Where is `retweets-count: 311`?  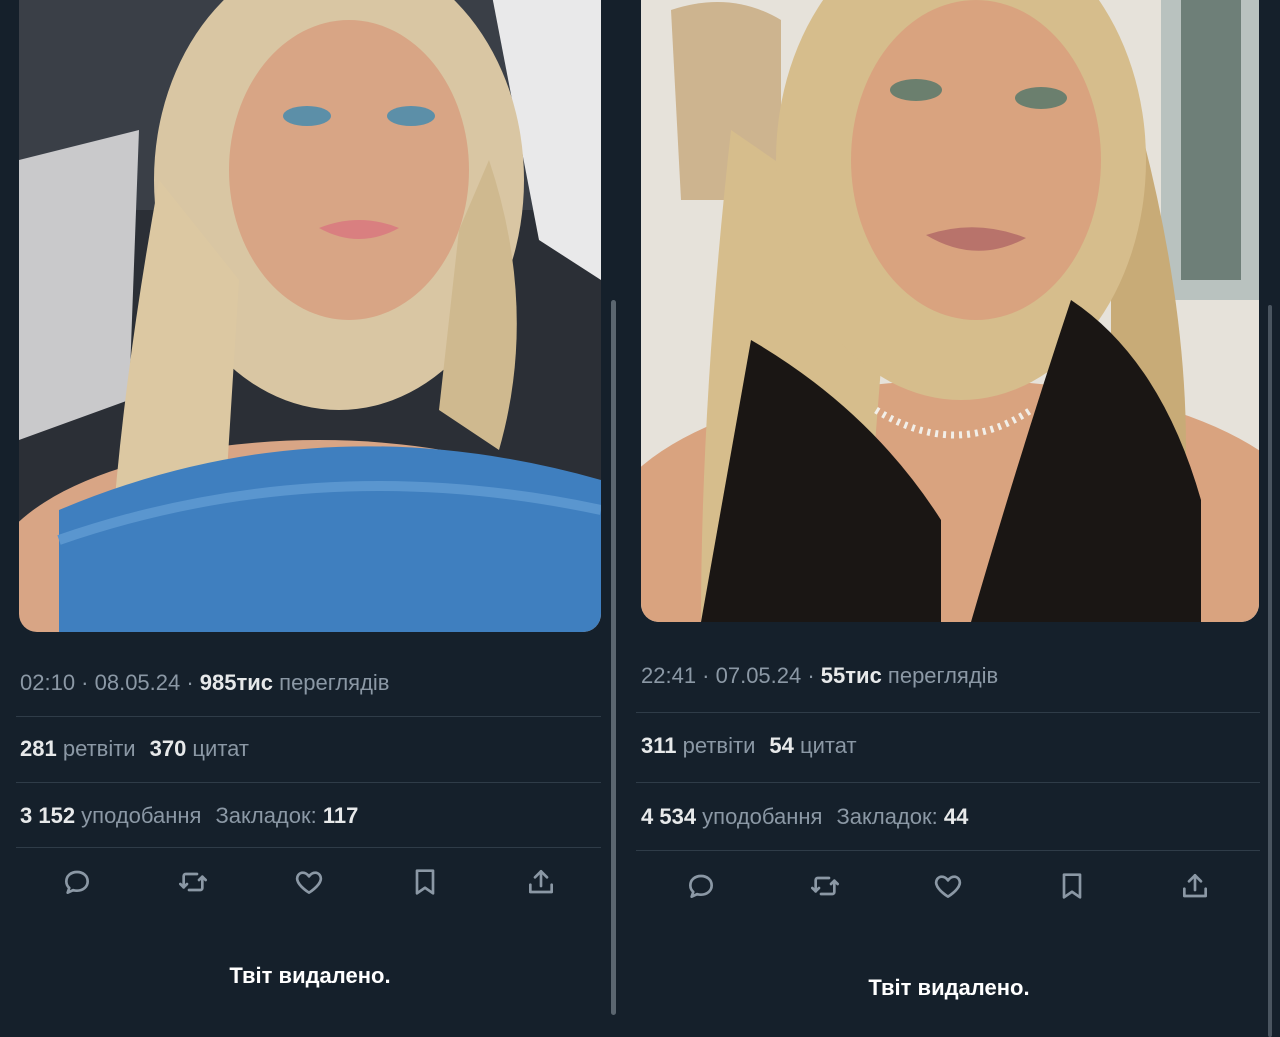
retweets-count: 311 is located at coordinates (659, 745).